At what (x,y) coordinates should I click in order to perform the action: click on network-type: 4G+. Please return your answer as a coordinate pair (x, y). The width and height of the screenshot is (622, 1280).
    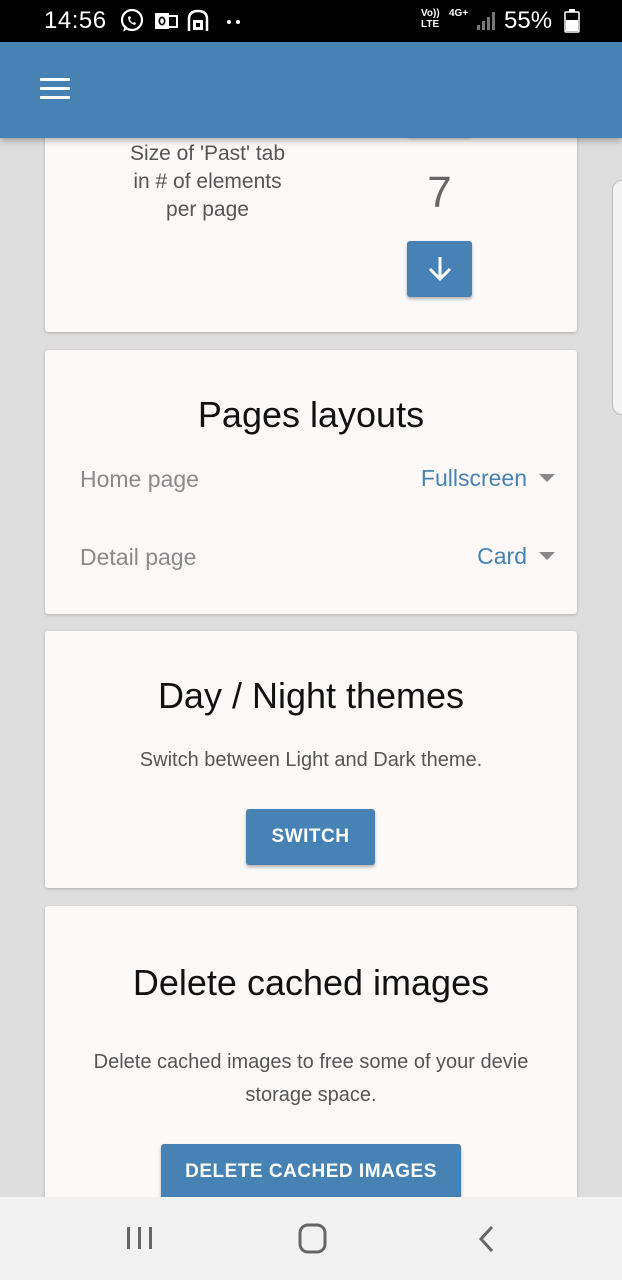
    Looking at the image, I should click on (459, 13).